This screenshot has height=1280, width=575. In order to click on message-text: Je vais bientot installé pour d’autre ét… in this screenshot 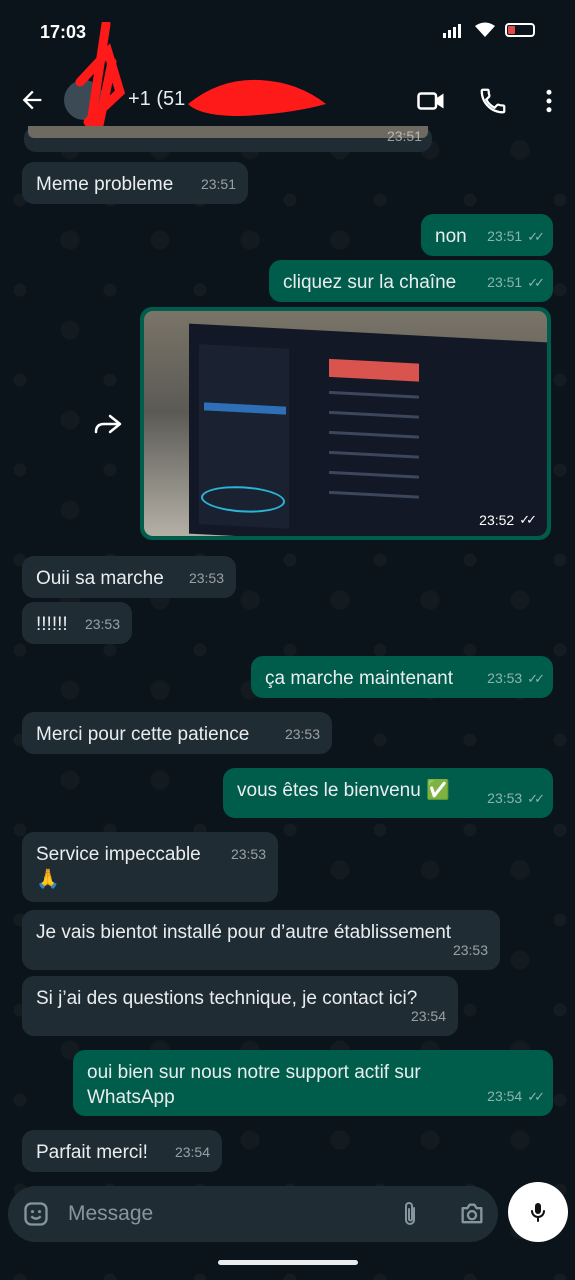, I will do `click(244, 932)`.